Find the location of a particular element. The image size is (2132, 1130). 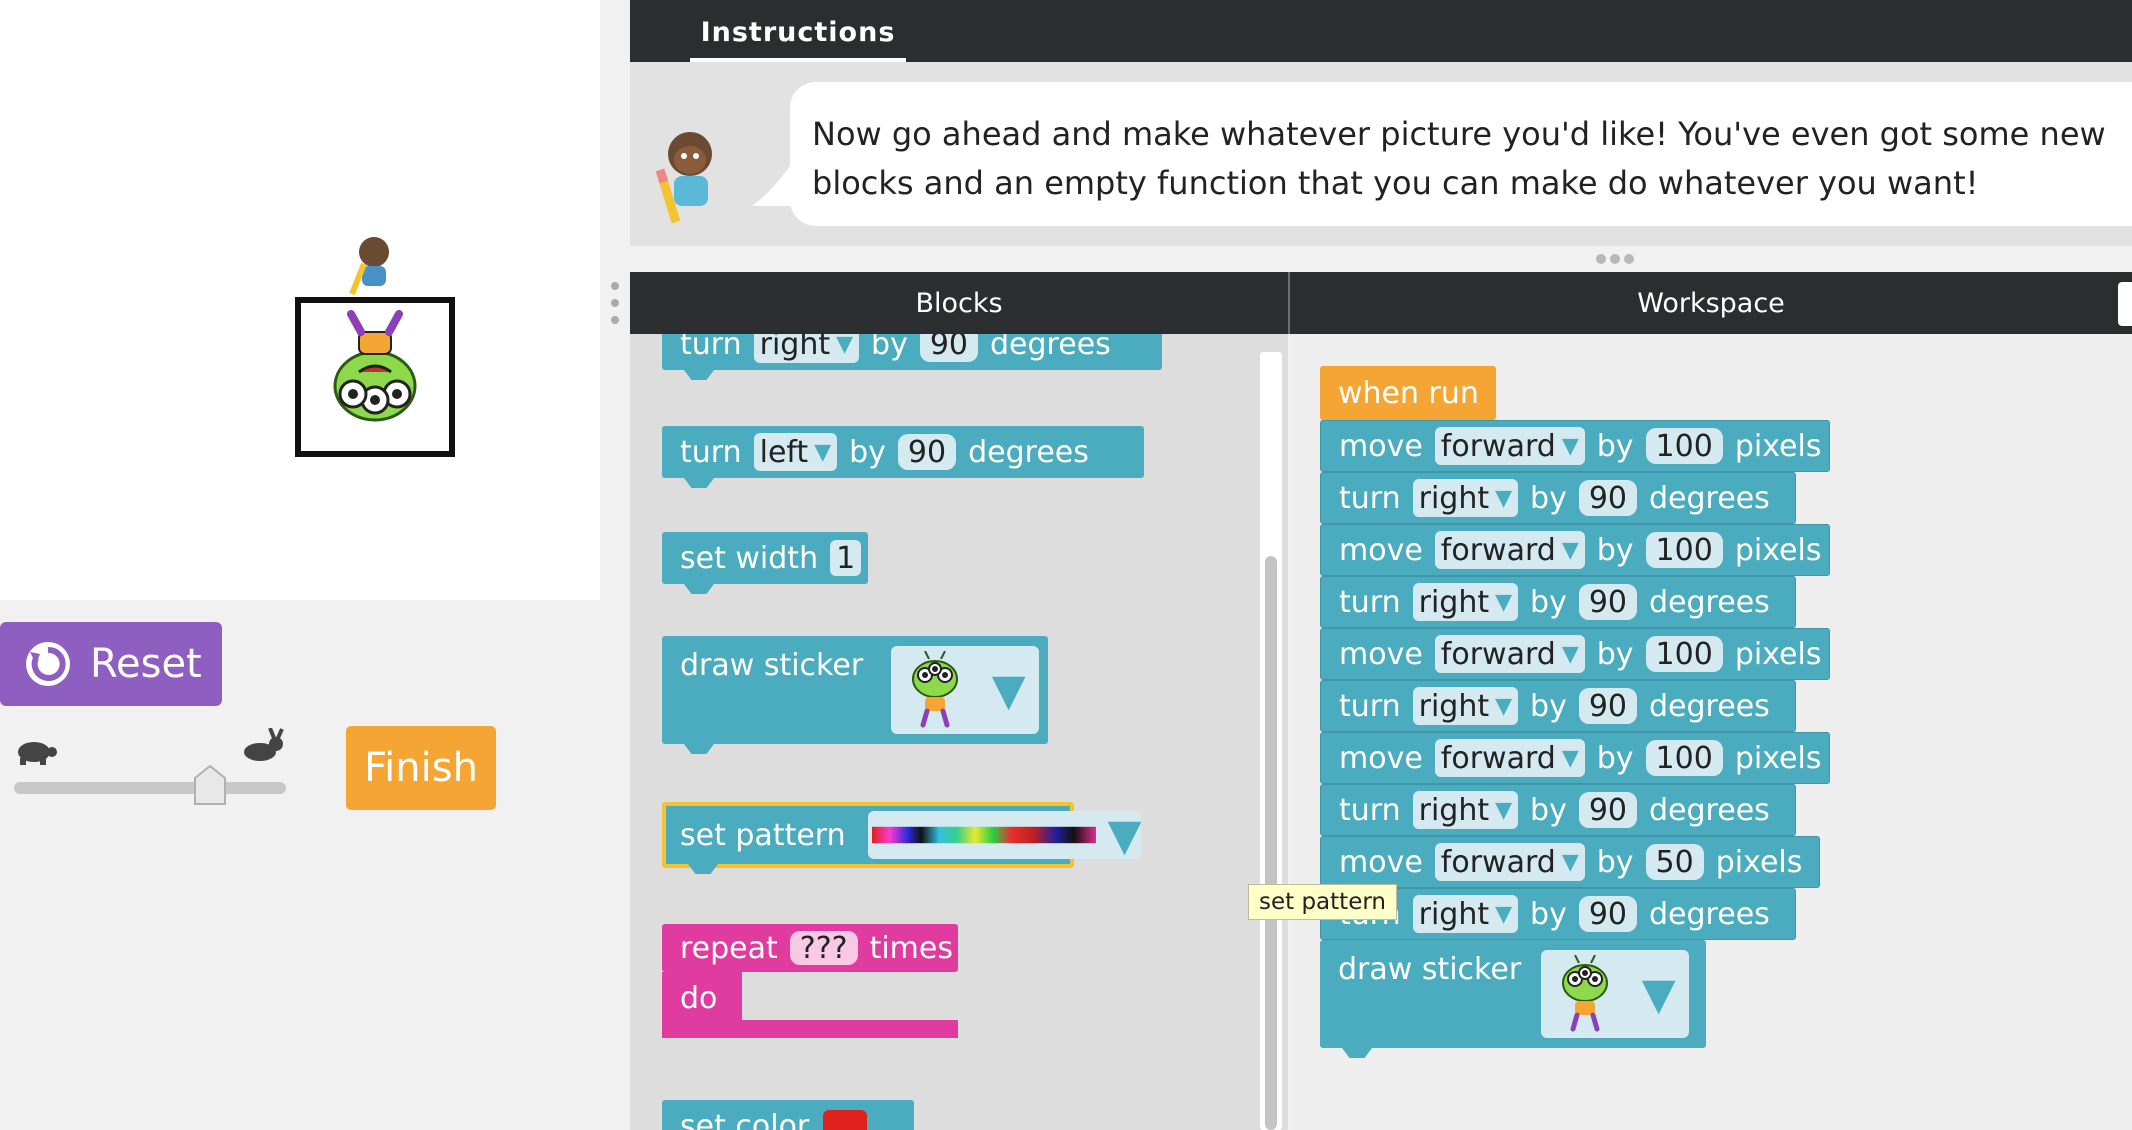

toolbox-repeat-block: repeat ??? times is located at coordinates (810, 948).